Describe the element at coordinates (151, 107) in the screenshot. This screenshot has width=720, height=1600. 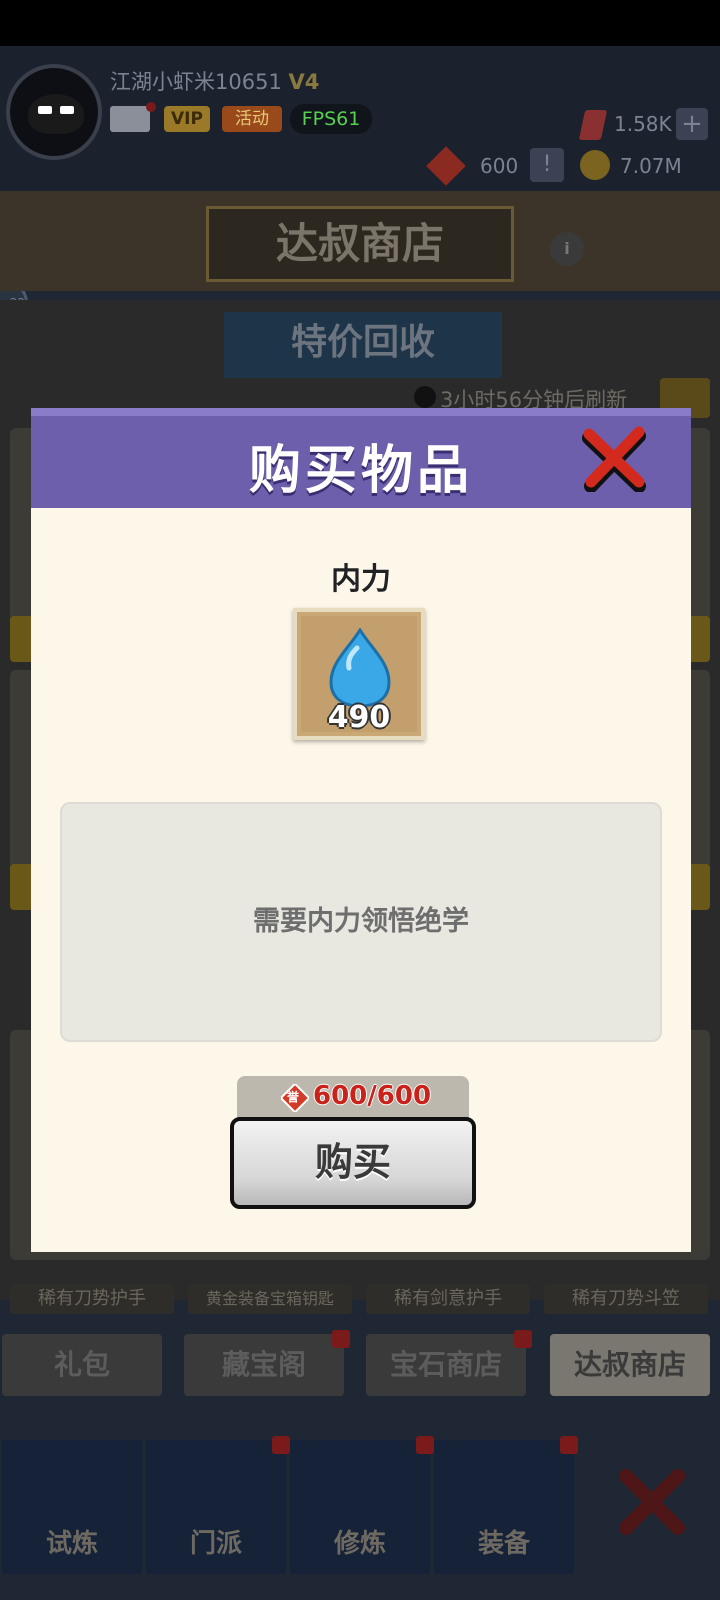
I see `mail-notification-dot` at that location.